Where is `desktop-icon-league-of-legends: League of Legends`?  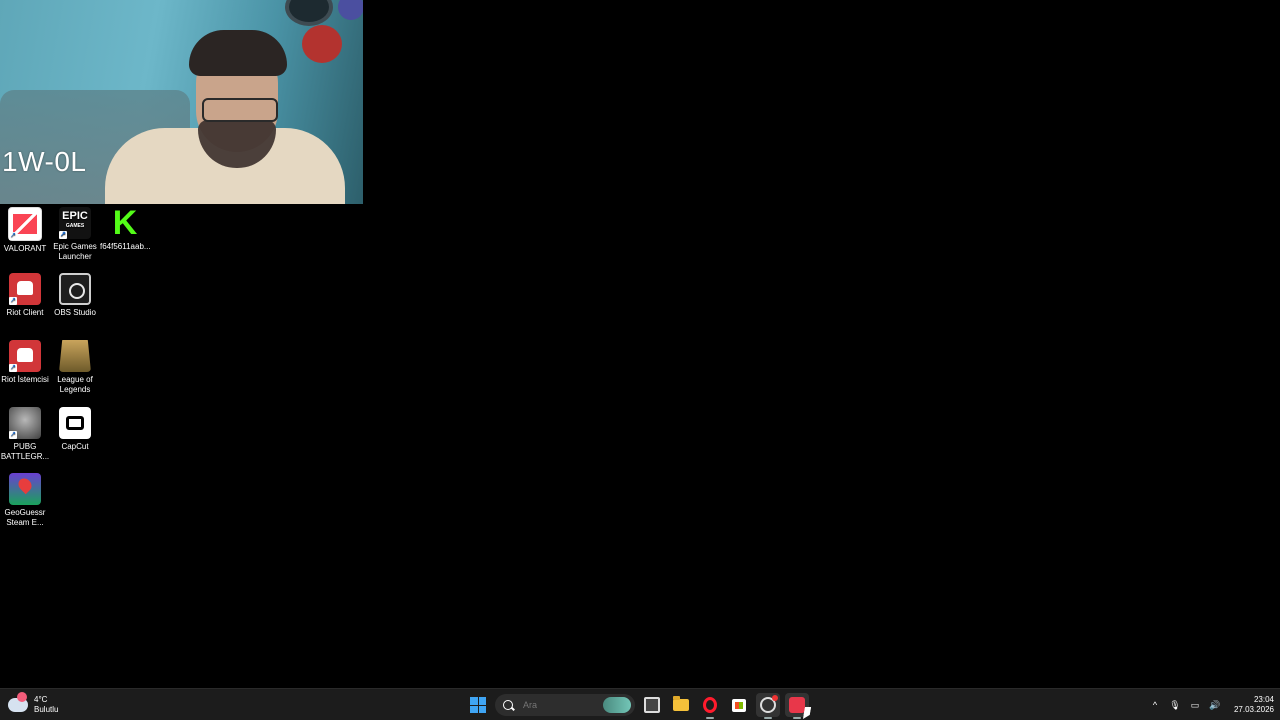 desktop-icon-league-of-legends: League of Legends is located at coordinates (75, 367).